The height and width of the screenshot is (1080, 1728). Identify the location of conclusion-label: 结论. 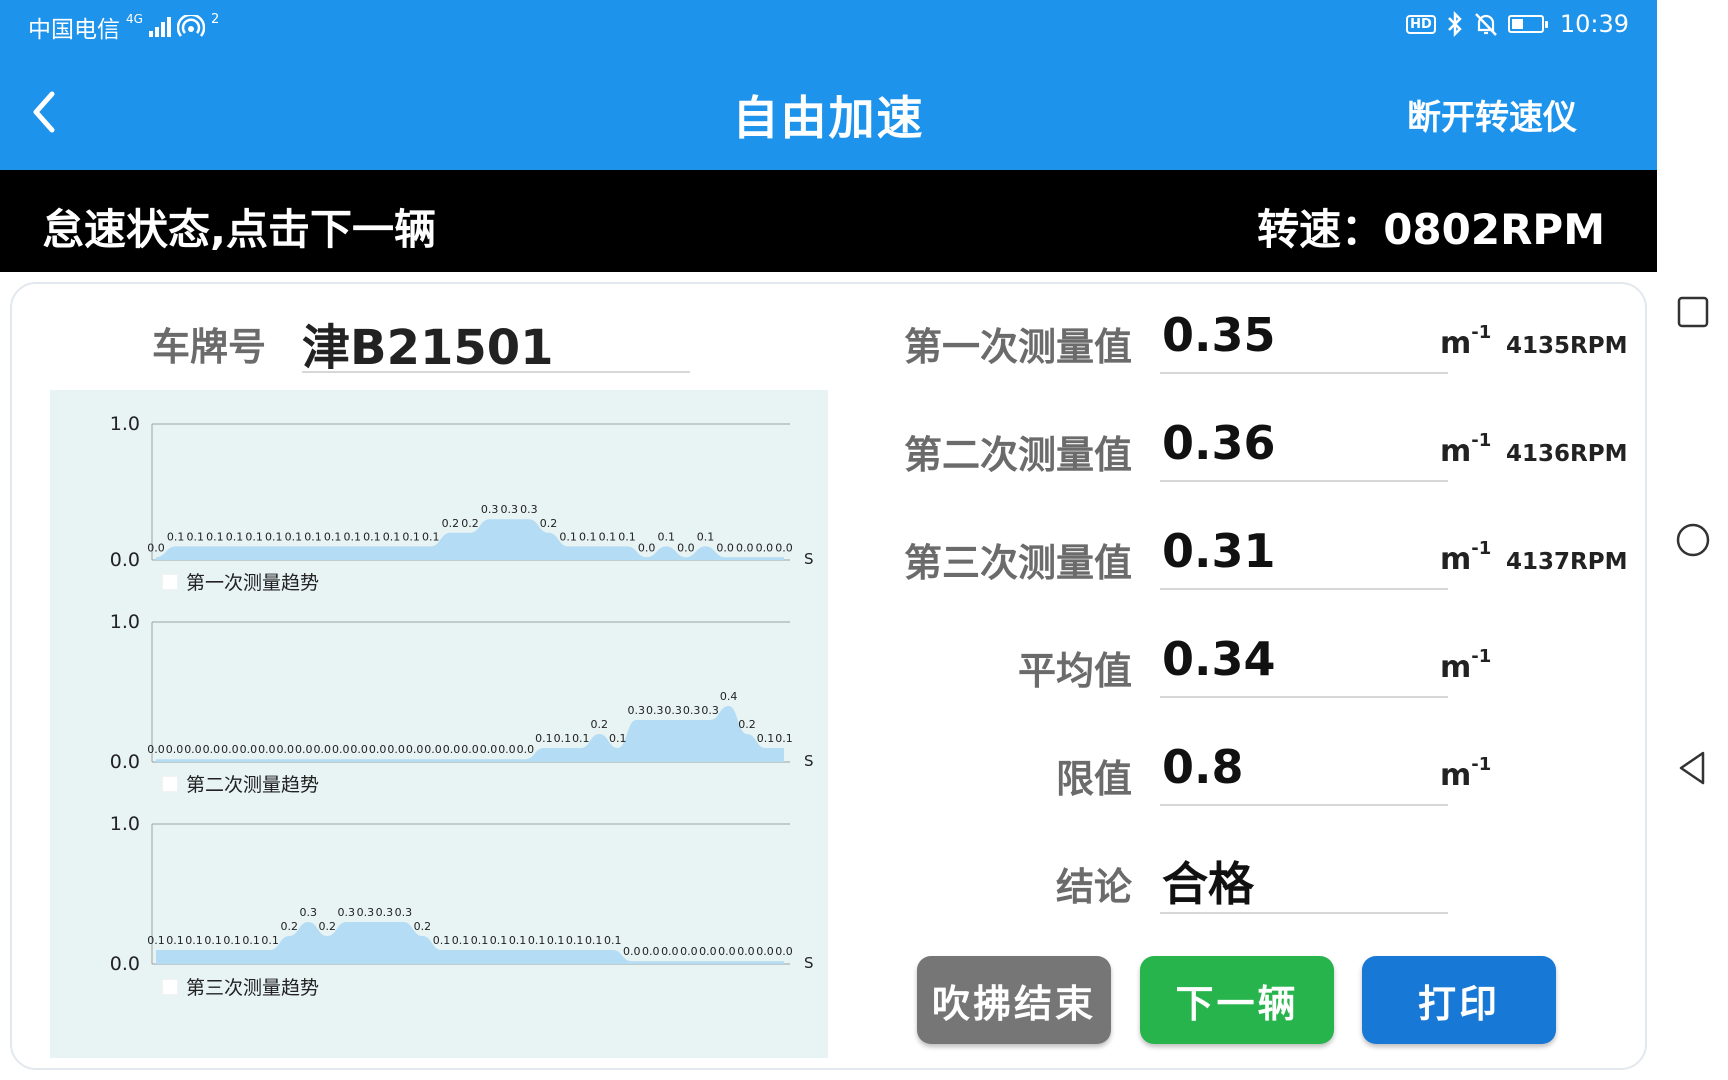
(1093, 887).